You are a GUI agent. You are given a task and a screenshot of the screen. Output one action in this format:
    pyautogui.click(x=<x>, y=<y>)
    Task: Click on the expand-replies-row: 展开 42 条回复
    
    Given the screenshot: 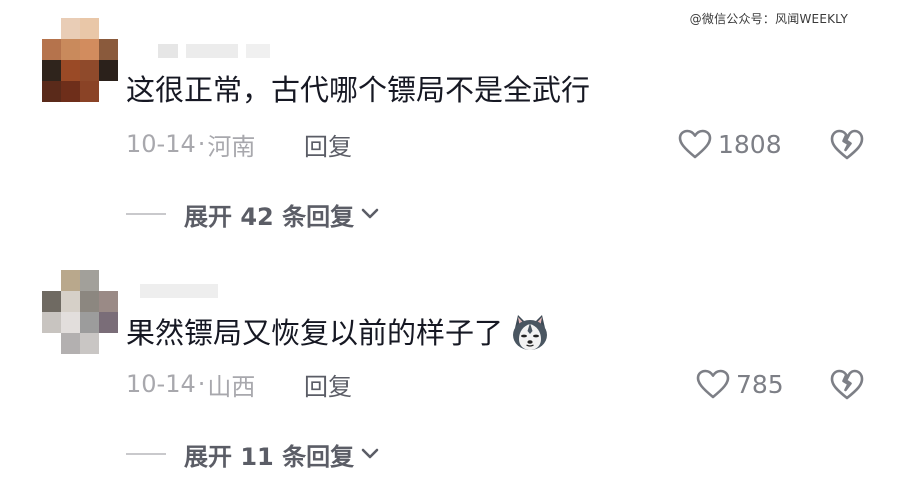 What is the action you would take?
    pyautogui.click(x=253, y=214)
    